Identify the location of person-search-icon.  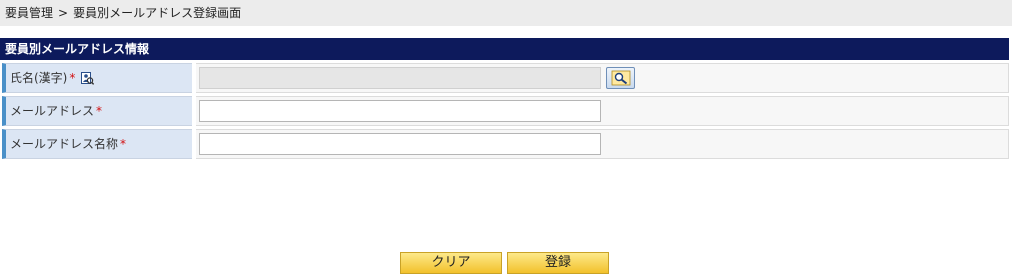
(88, 78).